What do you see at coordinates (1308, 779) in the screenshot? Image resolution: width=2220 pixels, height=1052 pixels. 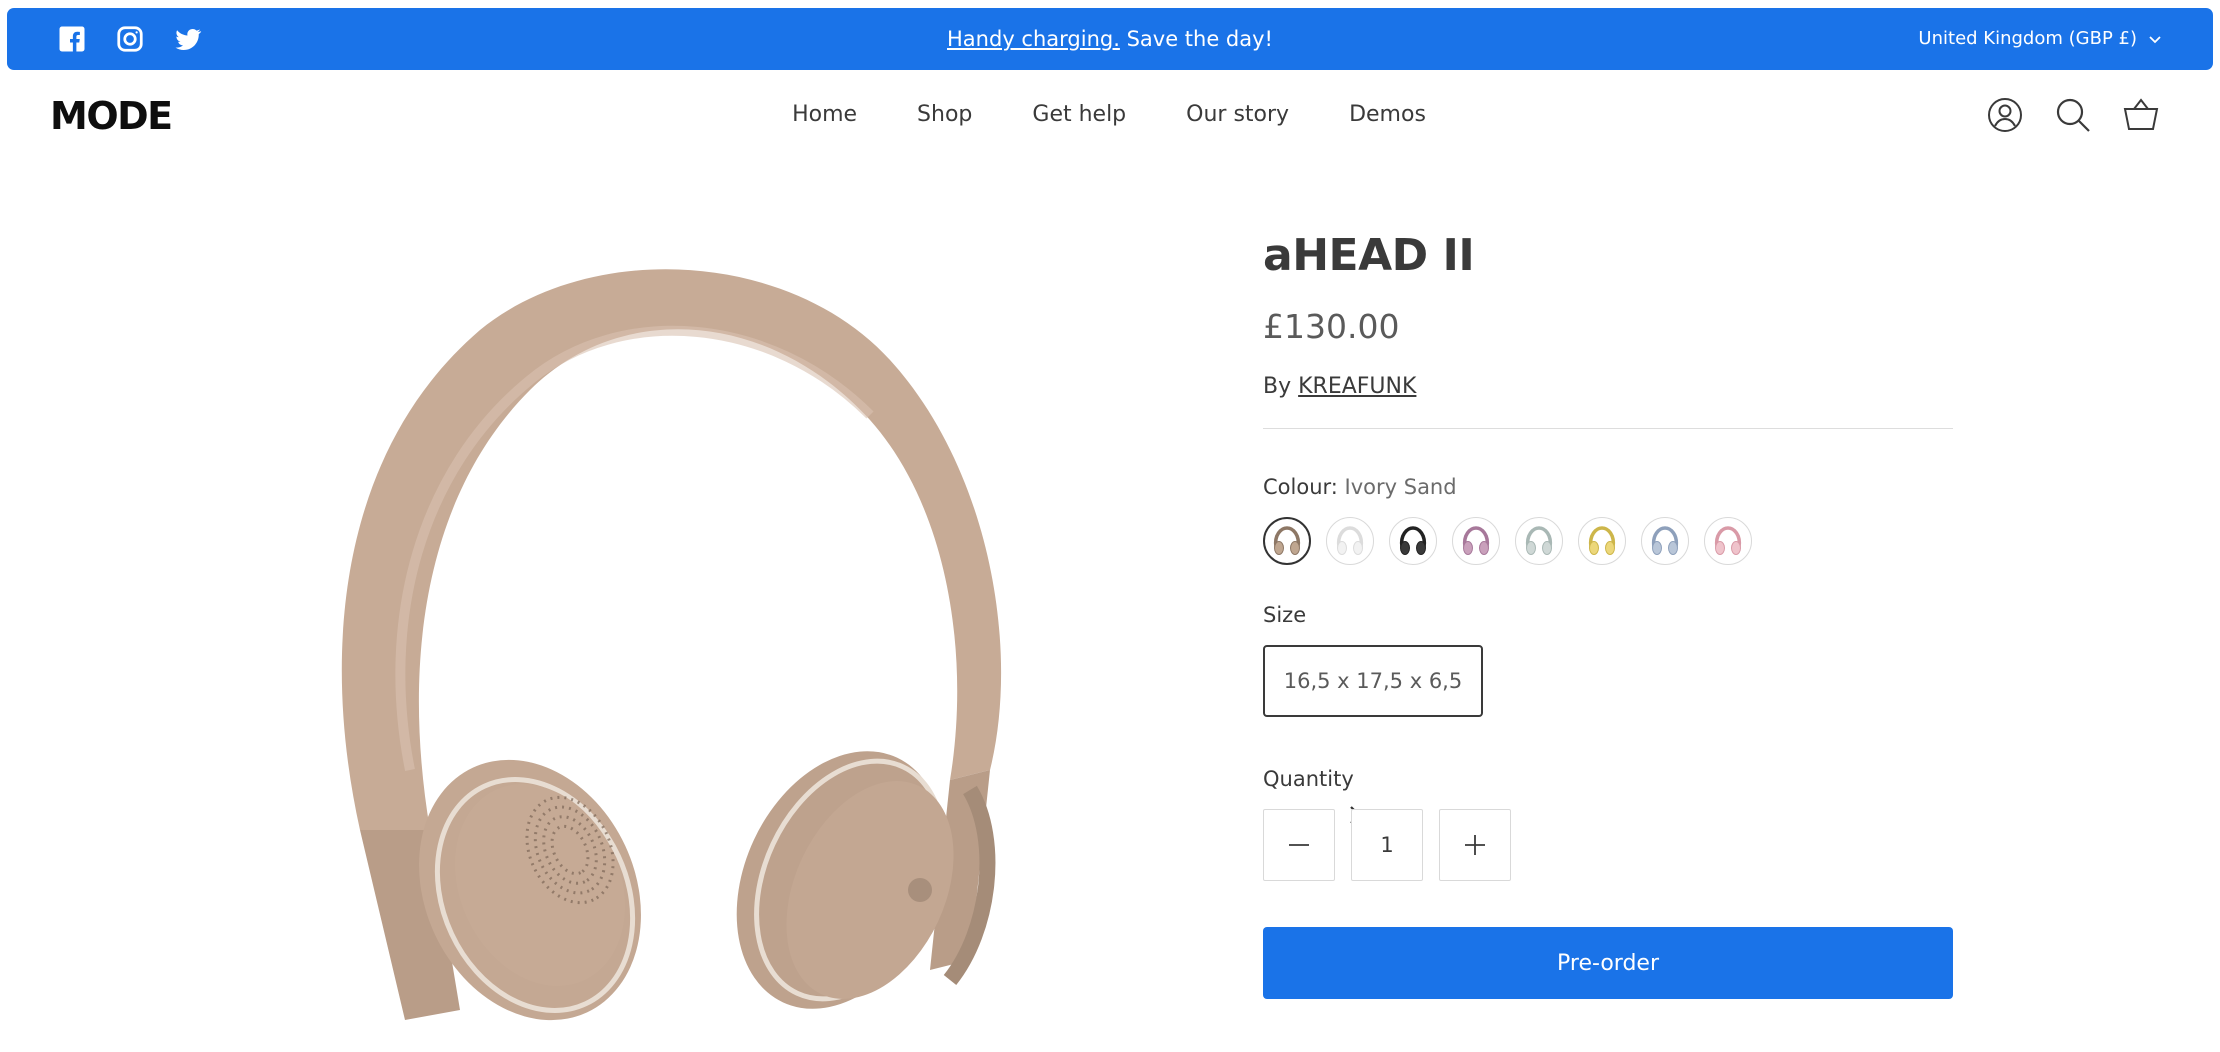 I see `quantity-label: Quantity` at bounding box center [1308, 779].